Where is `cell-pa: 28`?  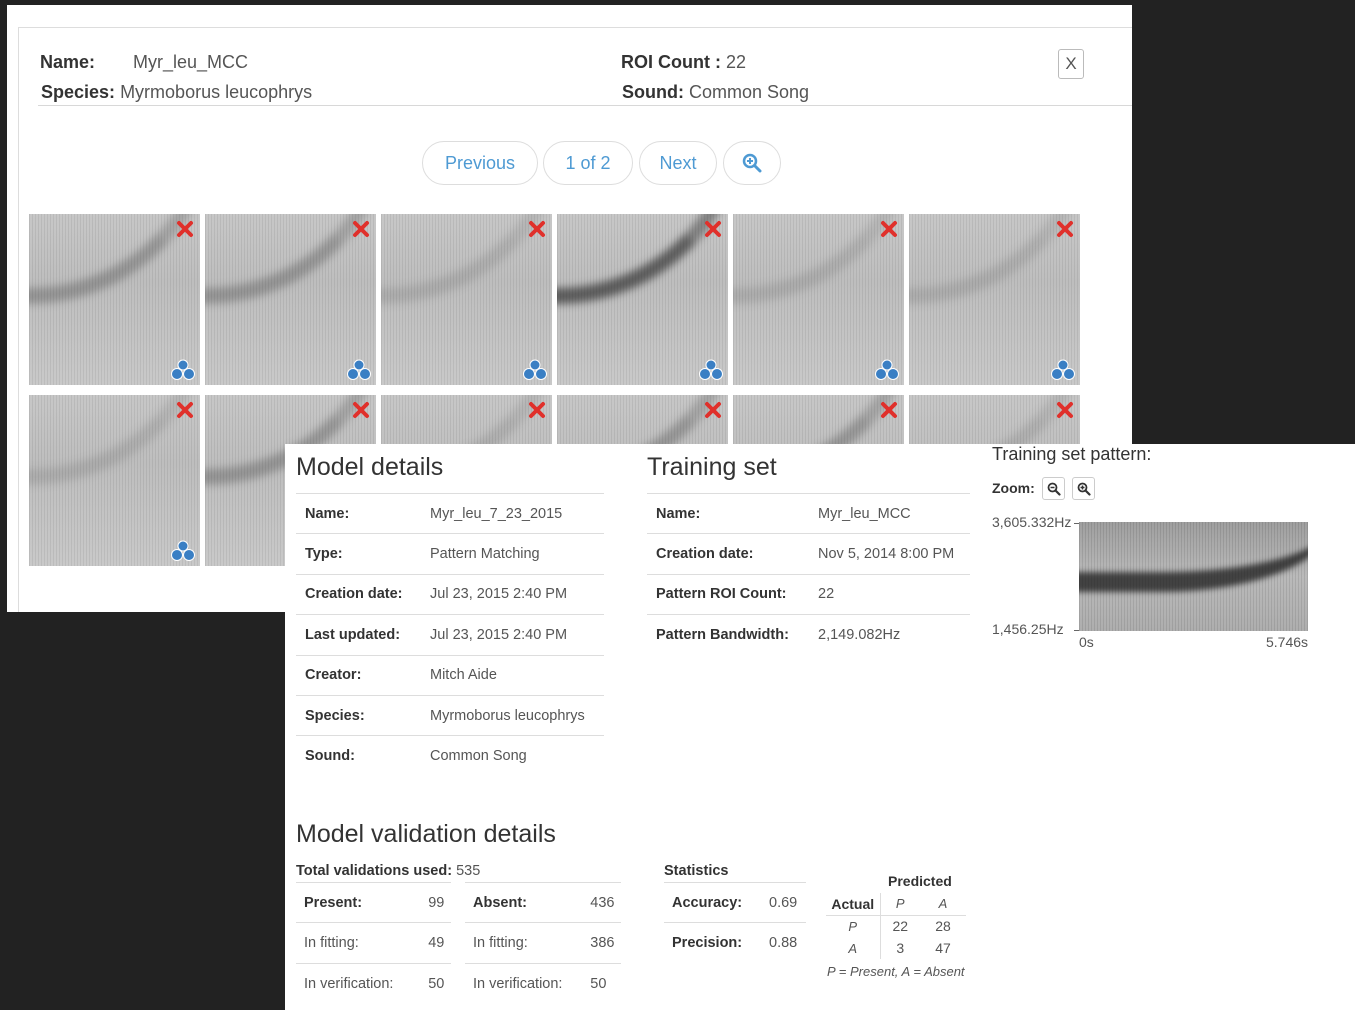 cell-pa: 28 is located at coordinates (943, 925).